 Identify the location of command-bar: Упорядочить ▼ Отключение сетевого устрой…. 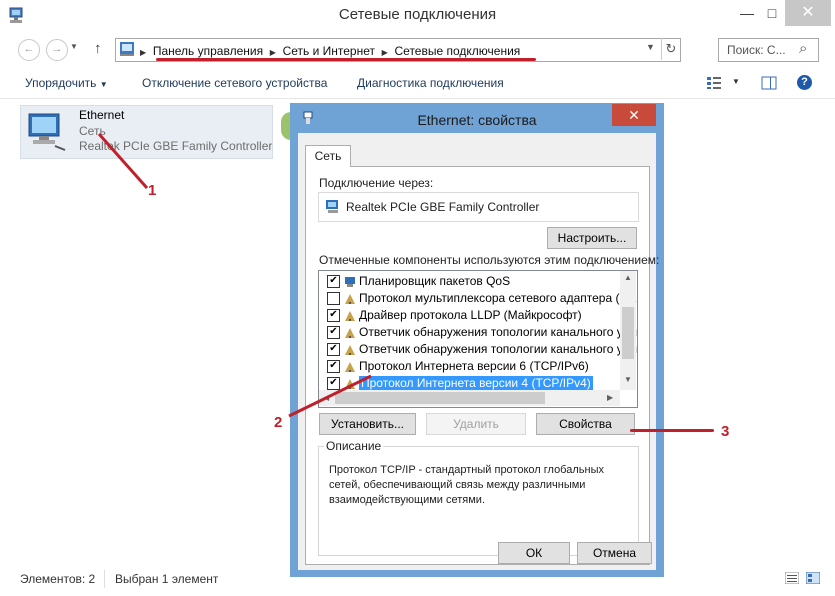
(417, 83).